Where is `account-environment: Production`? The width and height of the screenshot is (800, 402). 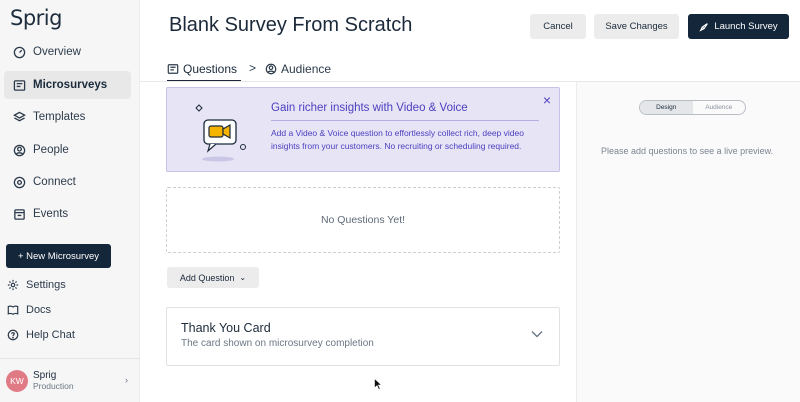
account-environment: Production is located at coordinates (53, 385).